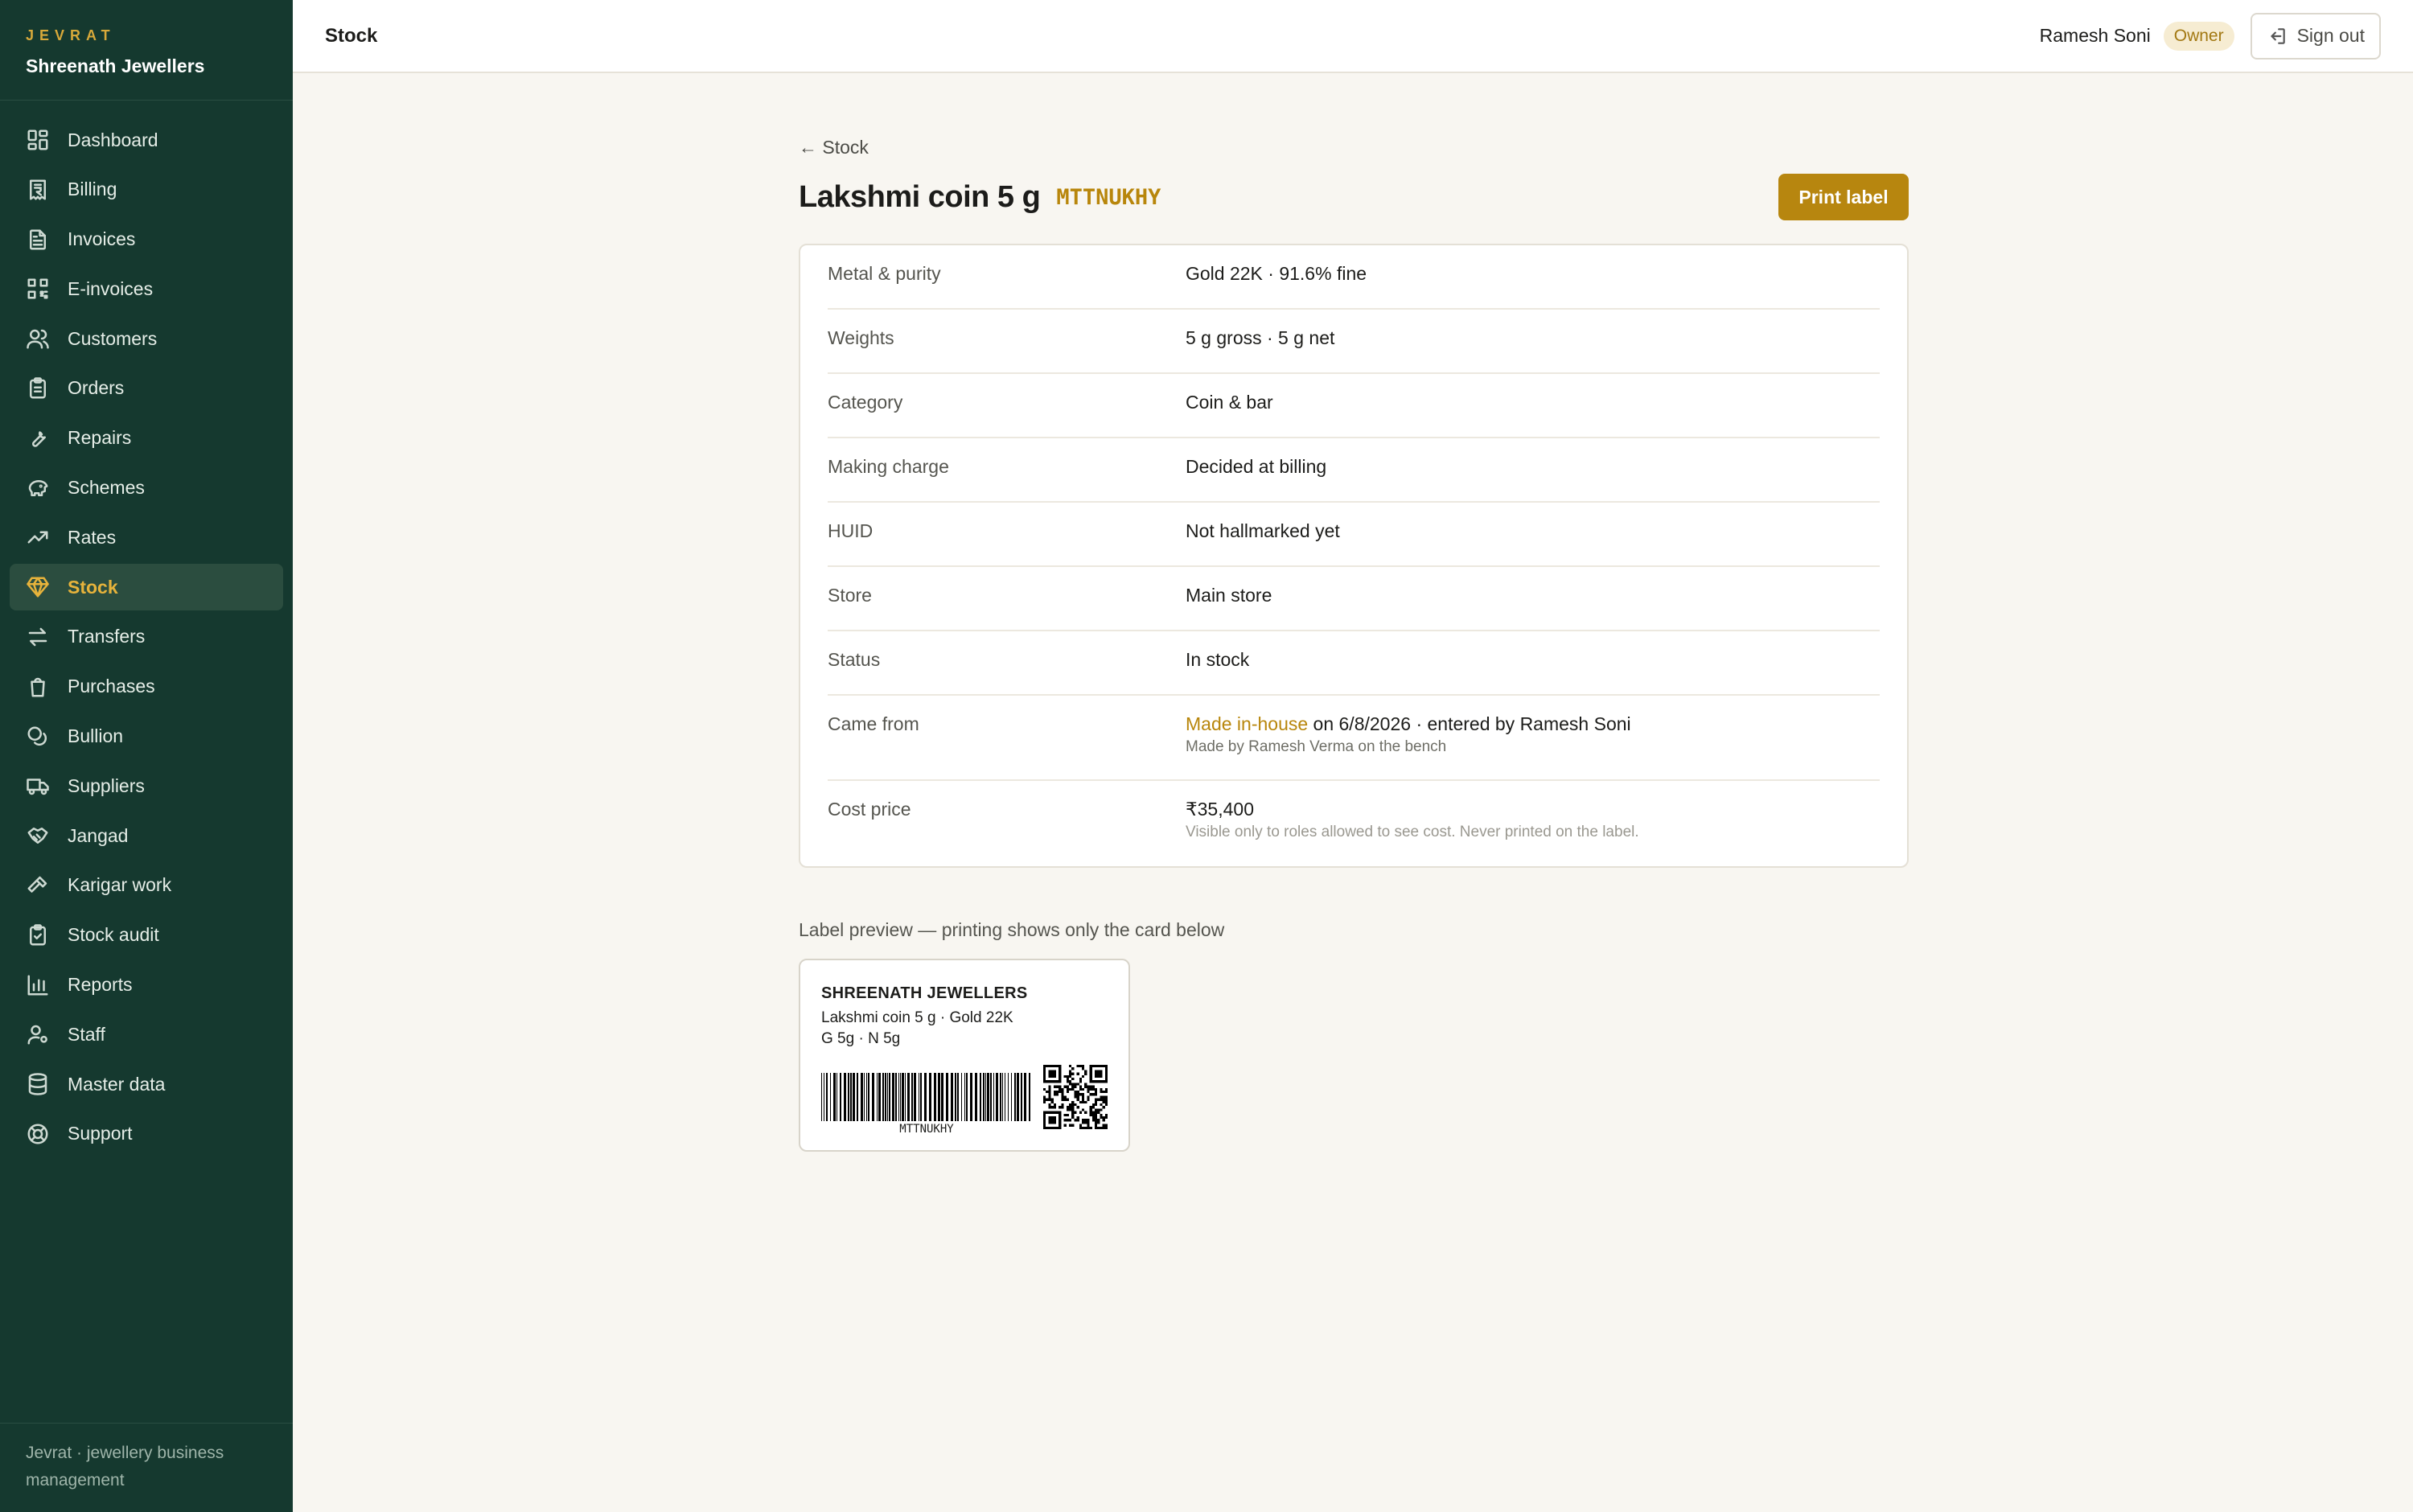 This screenshot has height=1512, width=2413. Describe the element at coordinates (93, 587) in the screenshot. I see `sidebar-item-label: Stock` at that location.